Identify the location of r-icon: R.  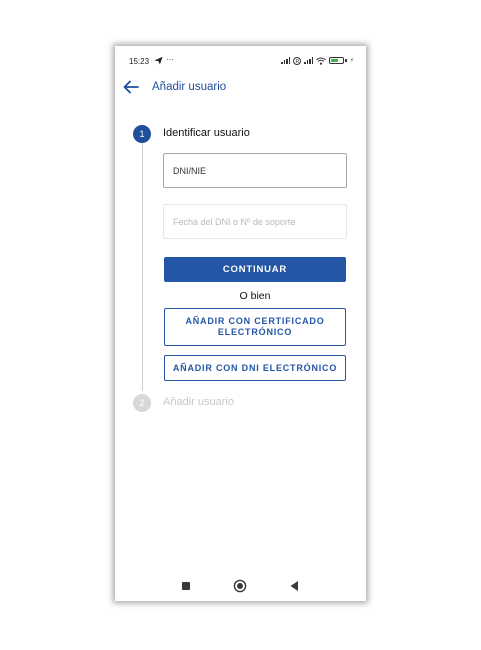
(297, 60).